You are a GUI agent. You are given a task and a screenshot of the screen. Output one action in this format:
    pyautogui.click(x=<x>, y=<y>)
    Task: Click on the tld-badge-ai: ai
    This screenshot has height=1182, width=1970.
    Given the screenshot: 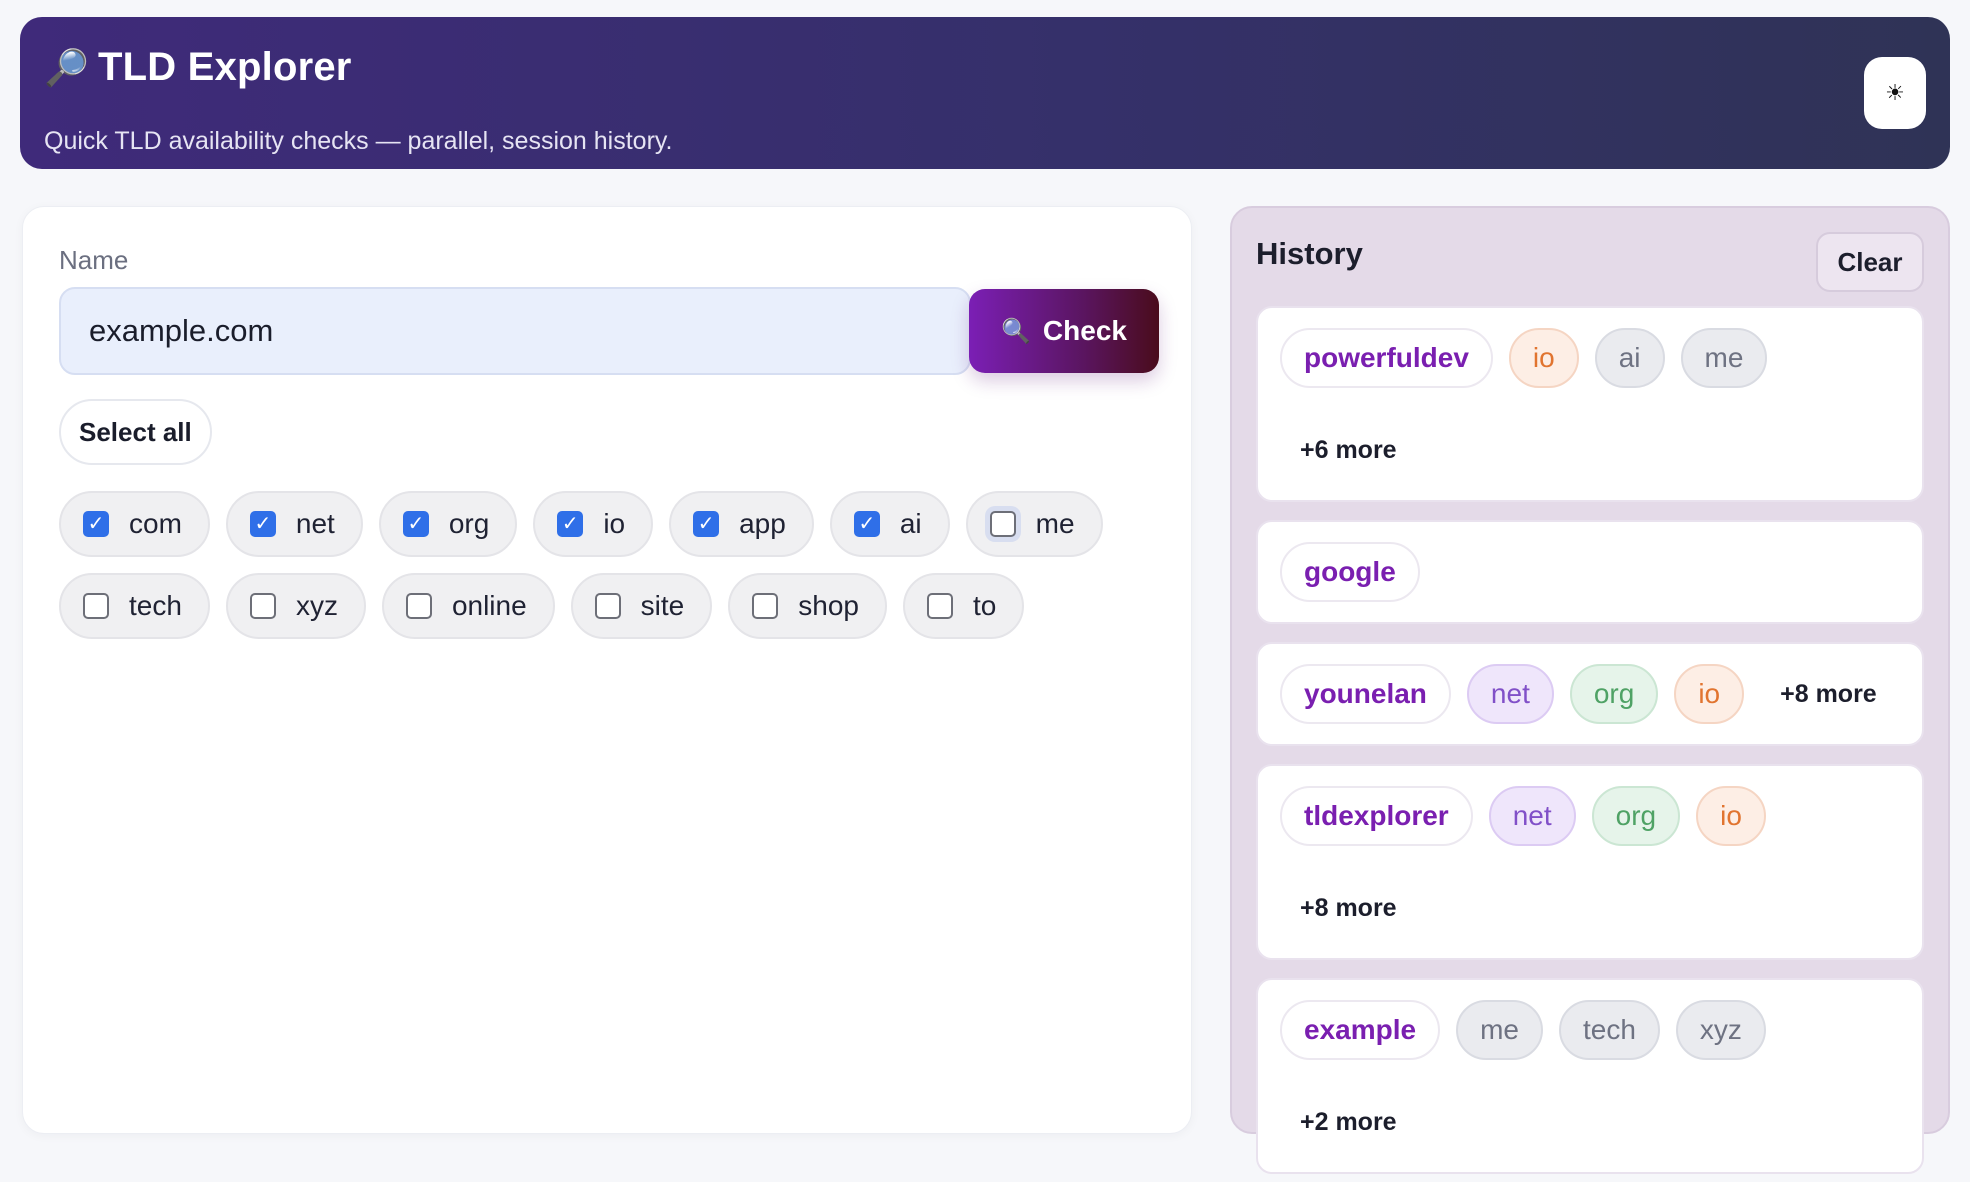 What is the action you would take?
    pyautogui.click(x=1629, y=358)
    